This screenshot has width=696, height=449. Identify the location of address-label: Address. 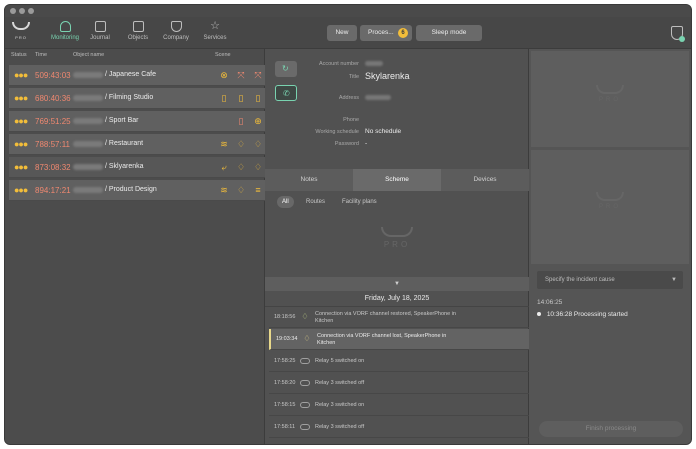
(348, 98).